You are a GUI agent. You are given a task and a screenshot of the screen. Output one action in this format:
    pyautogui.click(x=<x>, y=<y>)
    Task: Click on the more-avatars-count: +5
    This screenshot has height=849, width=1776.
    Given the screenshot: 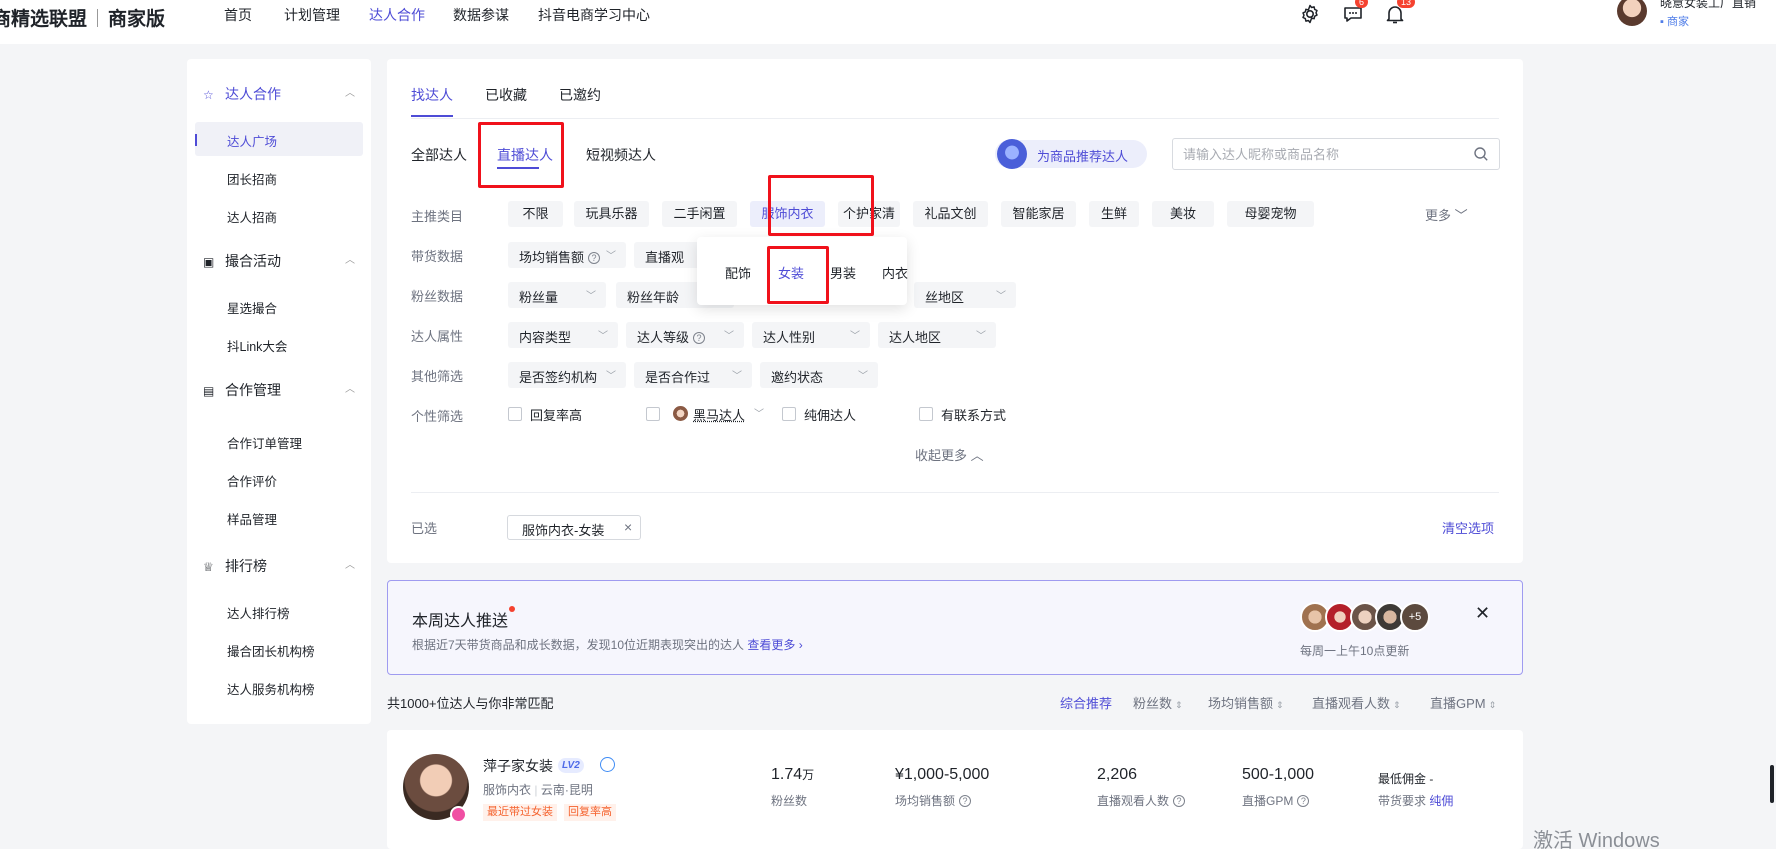 What is the action you would take?
    pyautogui.click(x=1415, y=617)
    